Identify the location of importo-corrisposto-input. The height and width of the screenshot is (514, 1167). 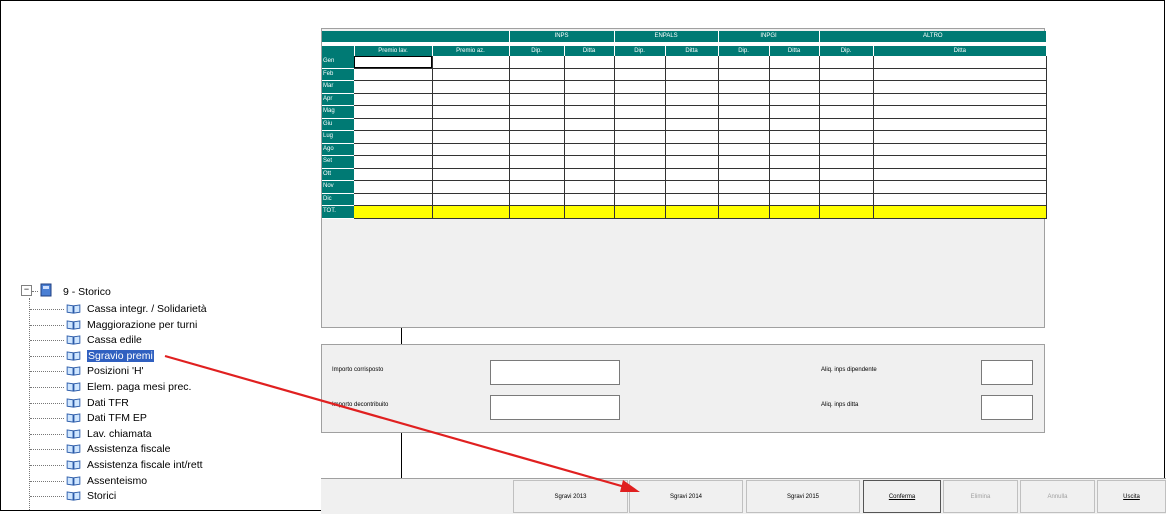
(555, 372).